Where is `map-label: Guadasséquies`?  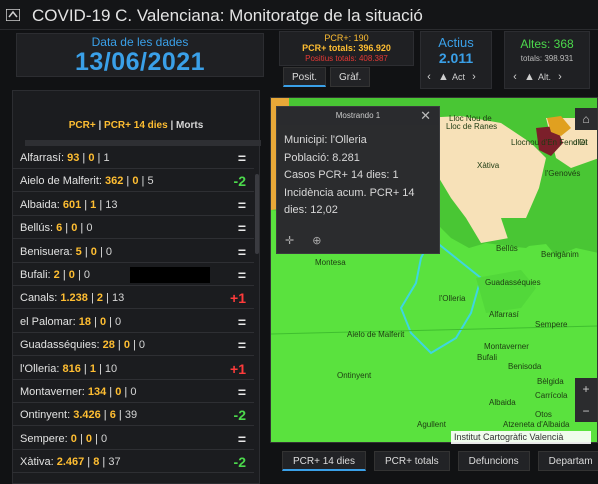
map-label: Guadasséquies is located at coordinates (513, 282).